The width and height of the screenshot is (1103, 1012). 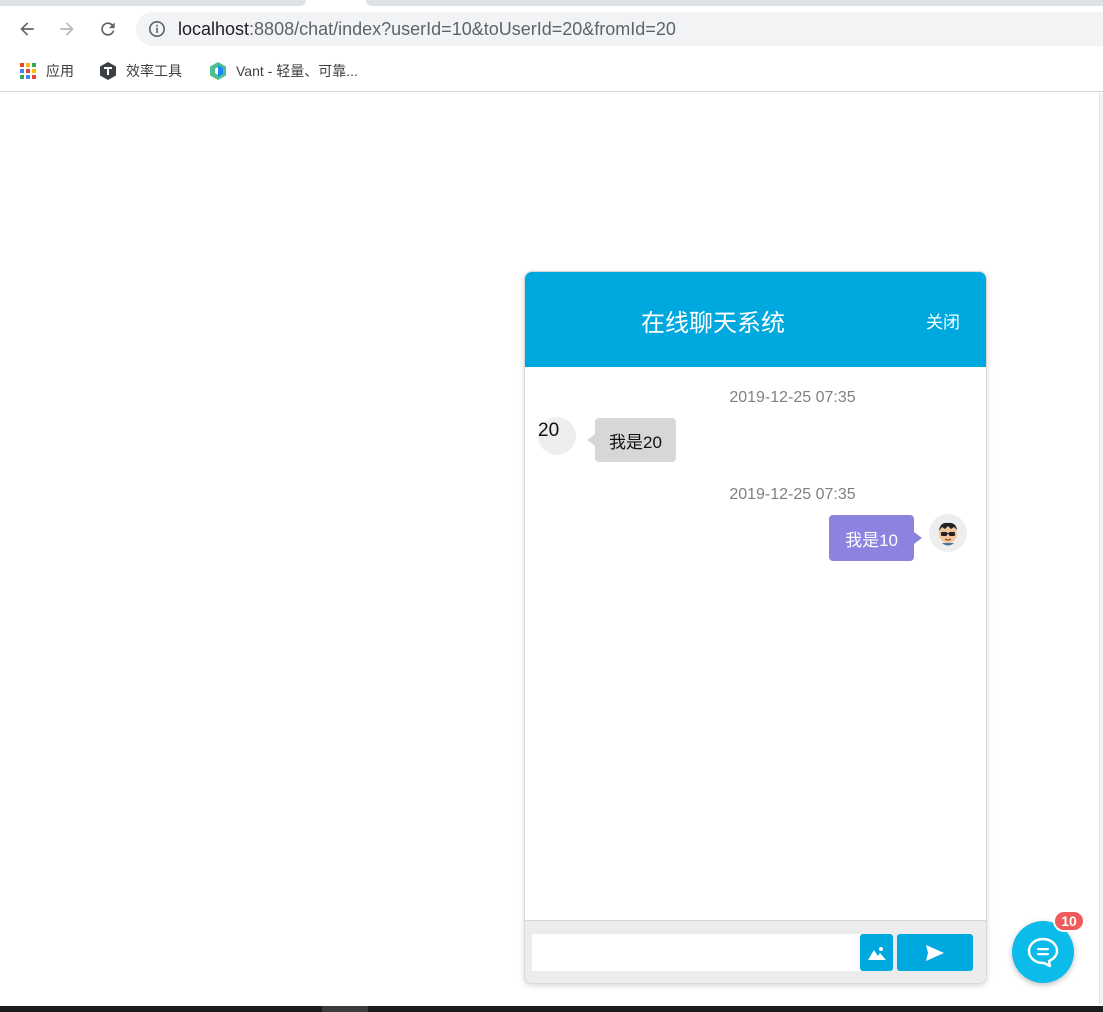 I want to click on avatar: 20, so click(x=557, y=436).